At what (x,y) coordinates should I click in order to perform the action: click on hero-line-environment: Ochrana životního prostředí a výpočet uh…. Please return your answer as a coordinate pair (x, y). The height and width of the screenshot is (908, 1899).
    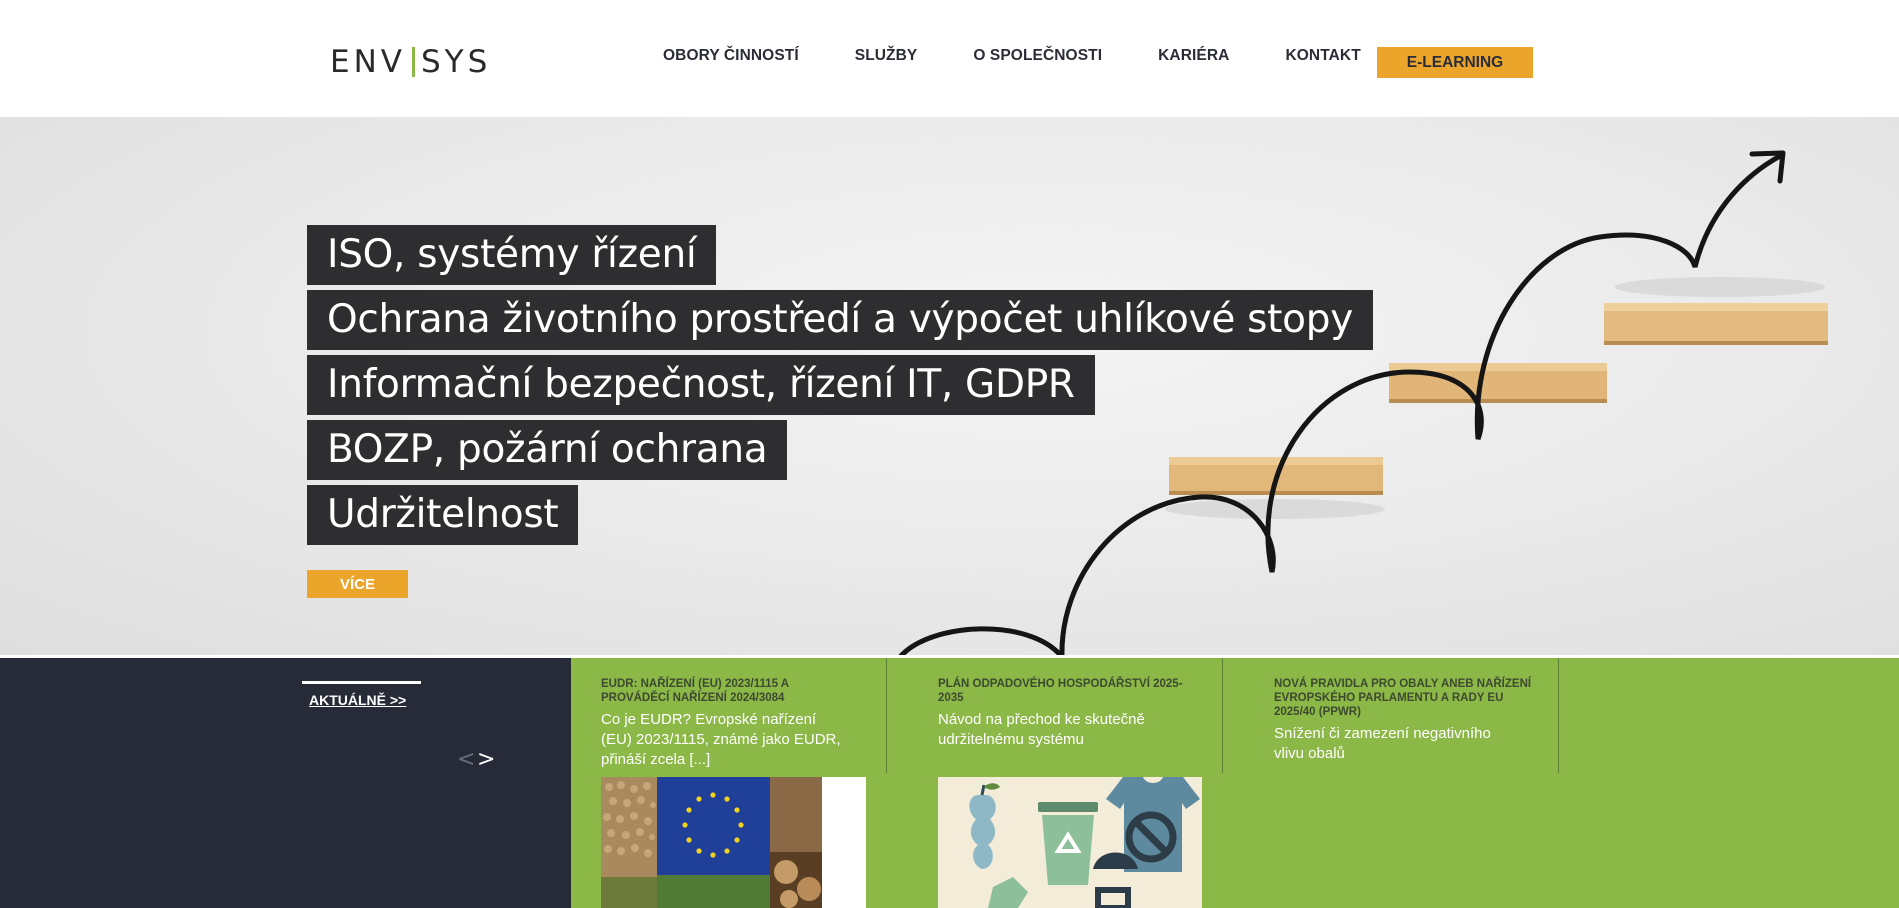
    Looking at the image, I should click on (840, 320).